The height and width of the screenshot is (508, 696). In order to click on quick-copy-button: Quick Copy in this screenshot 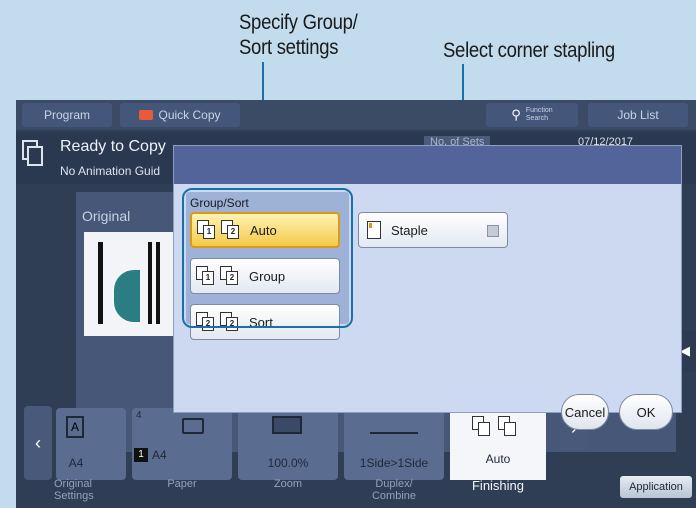, I will do `click(180, 115)`.